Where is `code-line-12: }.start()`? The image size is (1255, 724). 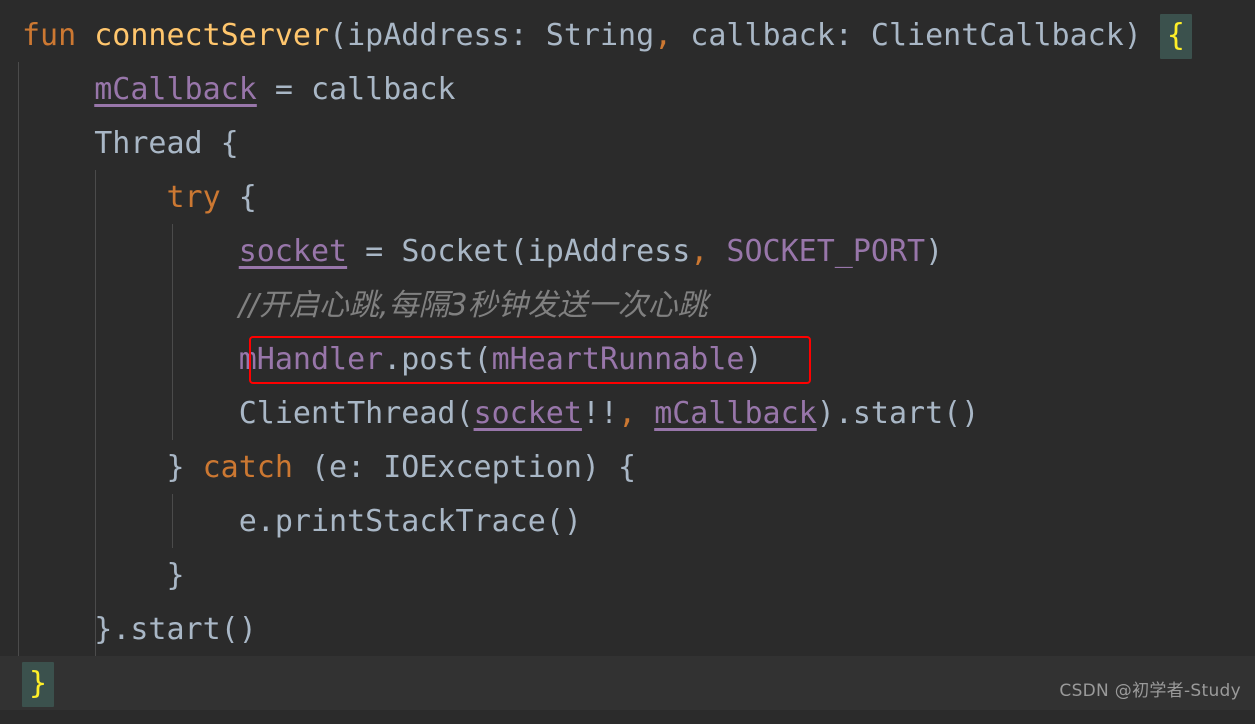
code-line-12: }.start() is located at coordinates (627, 630).